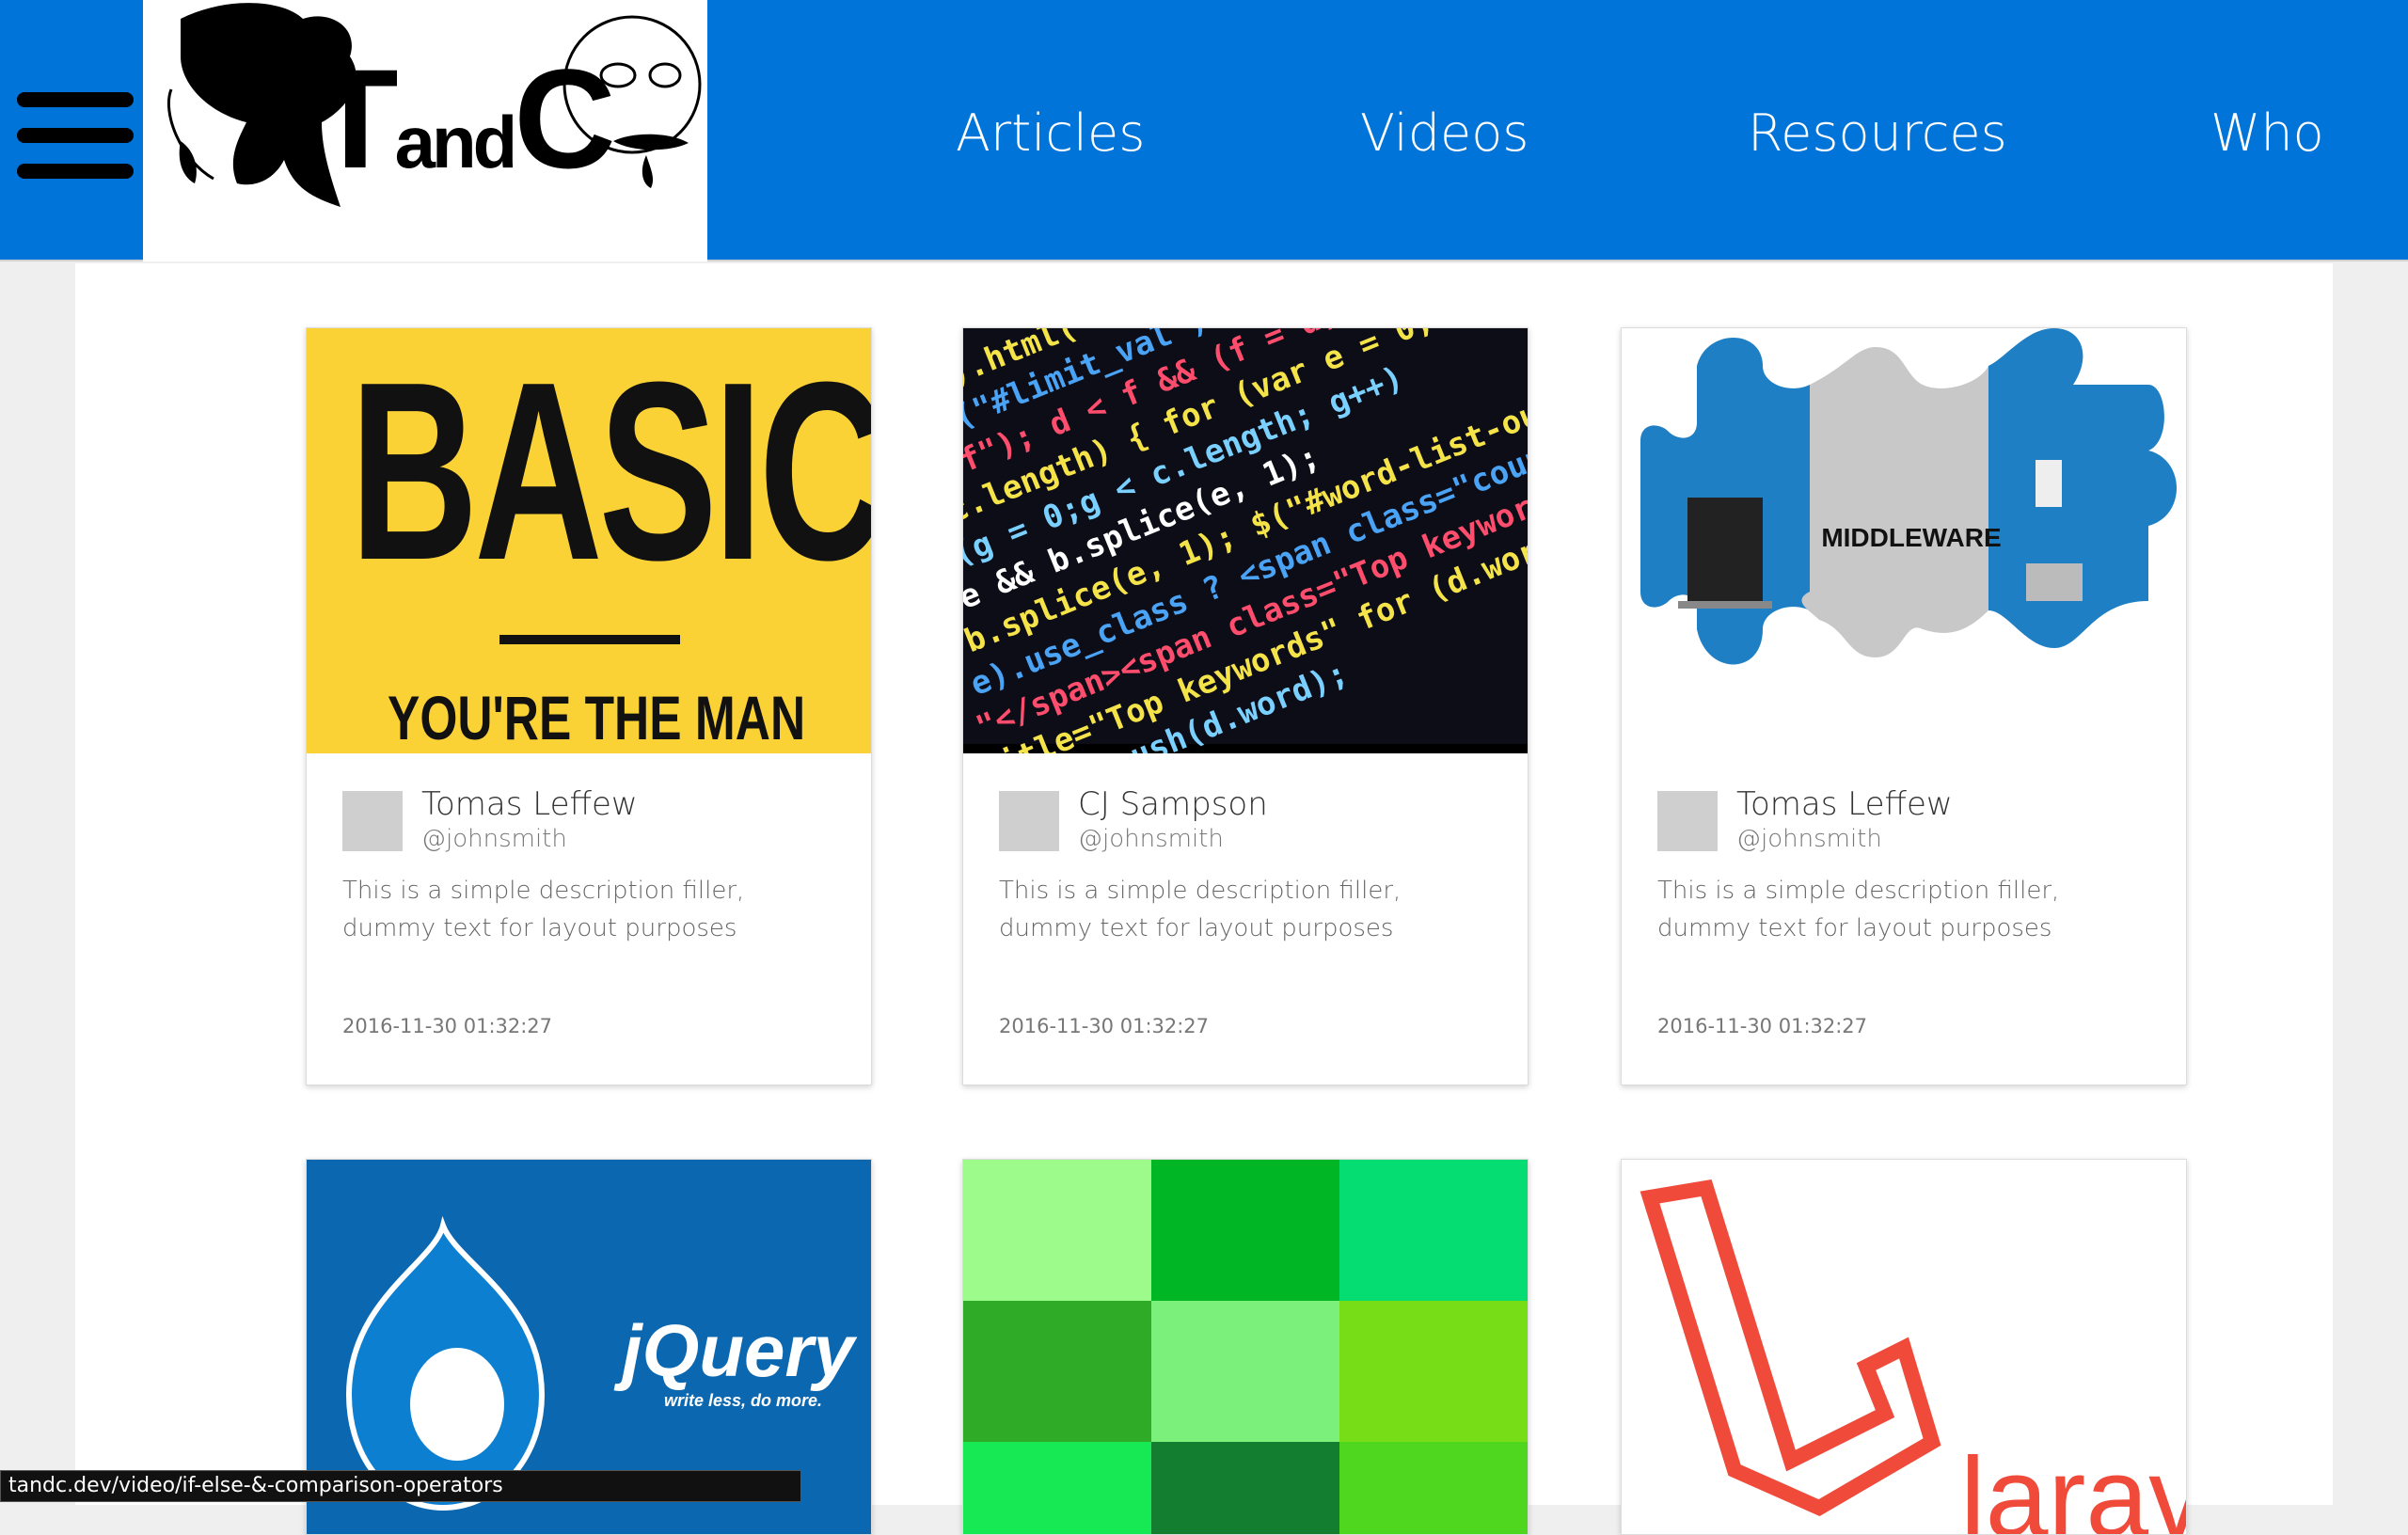  Describe the element at coordinates (456, 142) in the screenshot. I see `logo-and: and` at that location.